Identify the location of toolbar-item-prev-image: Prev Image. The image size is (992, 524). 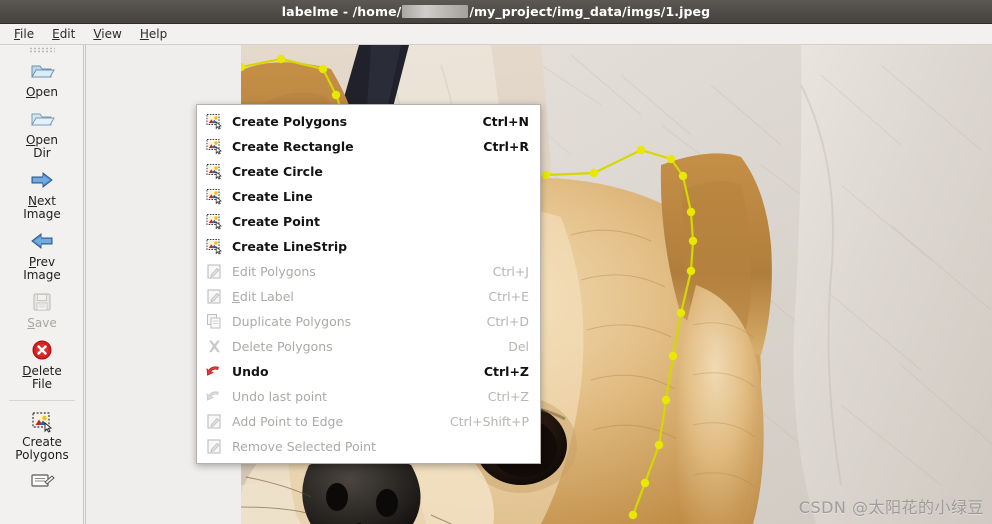
(41, 255).